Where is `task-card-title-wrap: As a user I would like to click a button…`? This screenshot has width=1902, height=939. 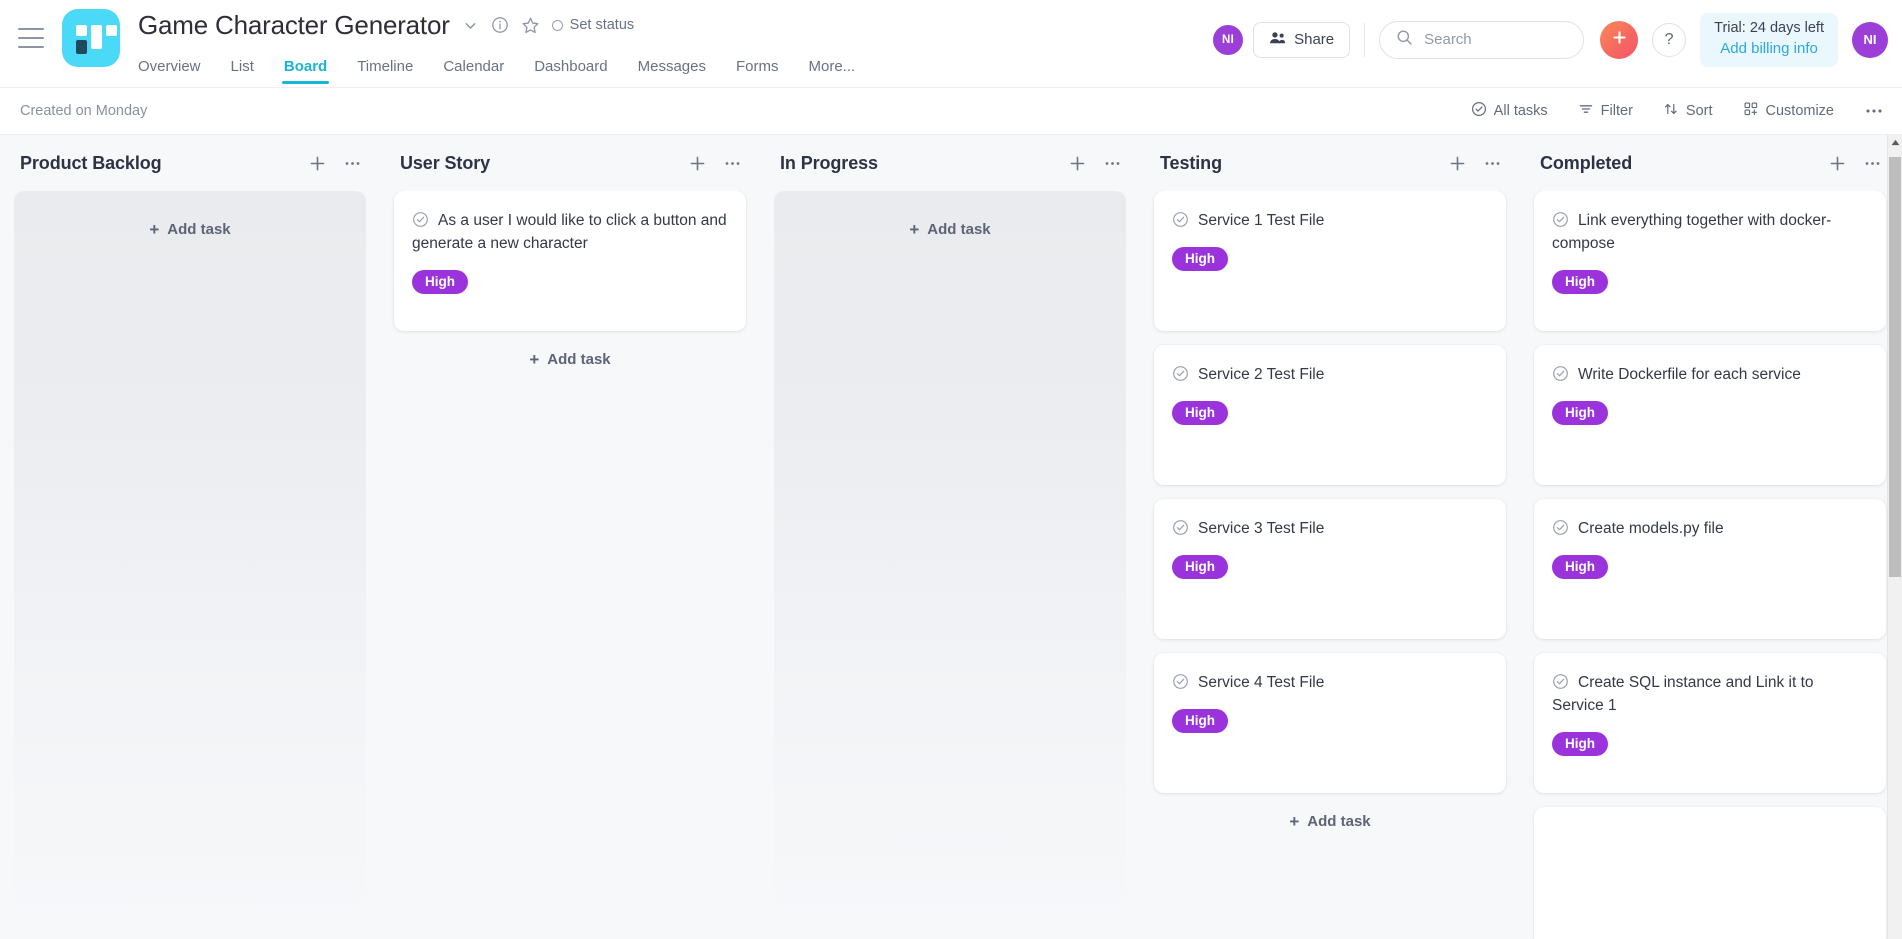
task-card-title-wrap: As a user I would like to click a button… is located at coordinates (570, 233).